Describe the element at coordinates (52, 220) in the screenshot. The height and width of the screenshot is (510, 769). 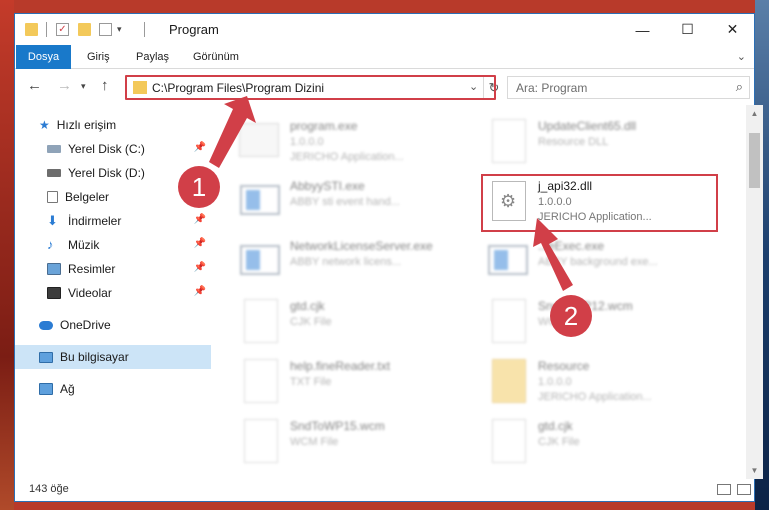
I see `download-icon: ⬇` at that location.